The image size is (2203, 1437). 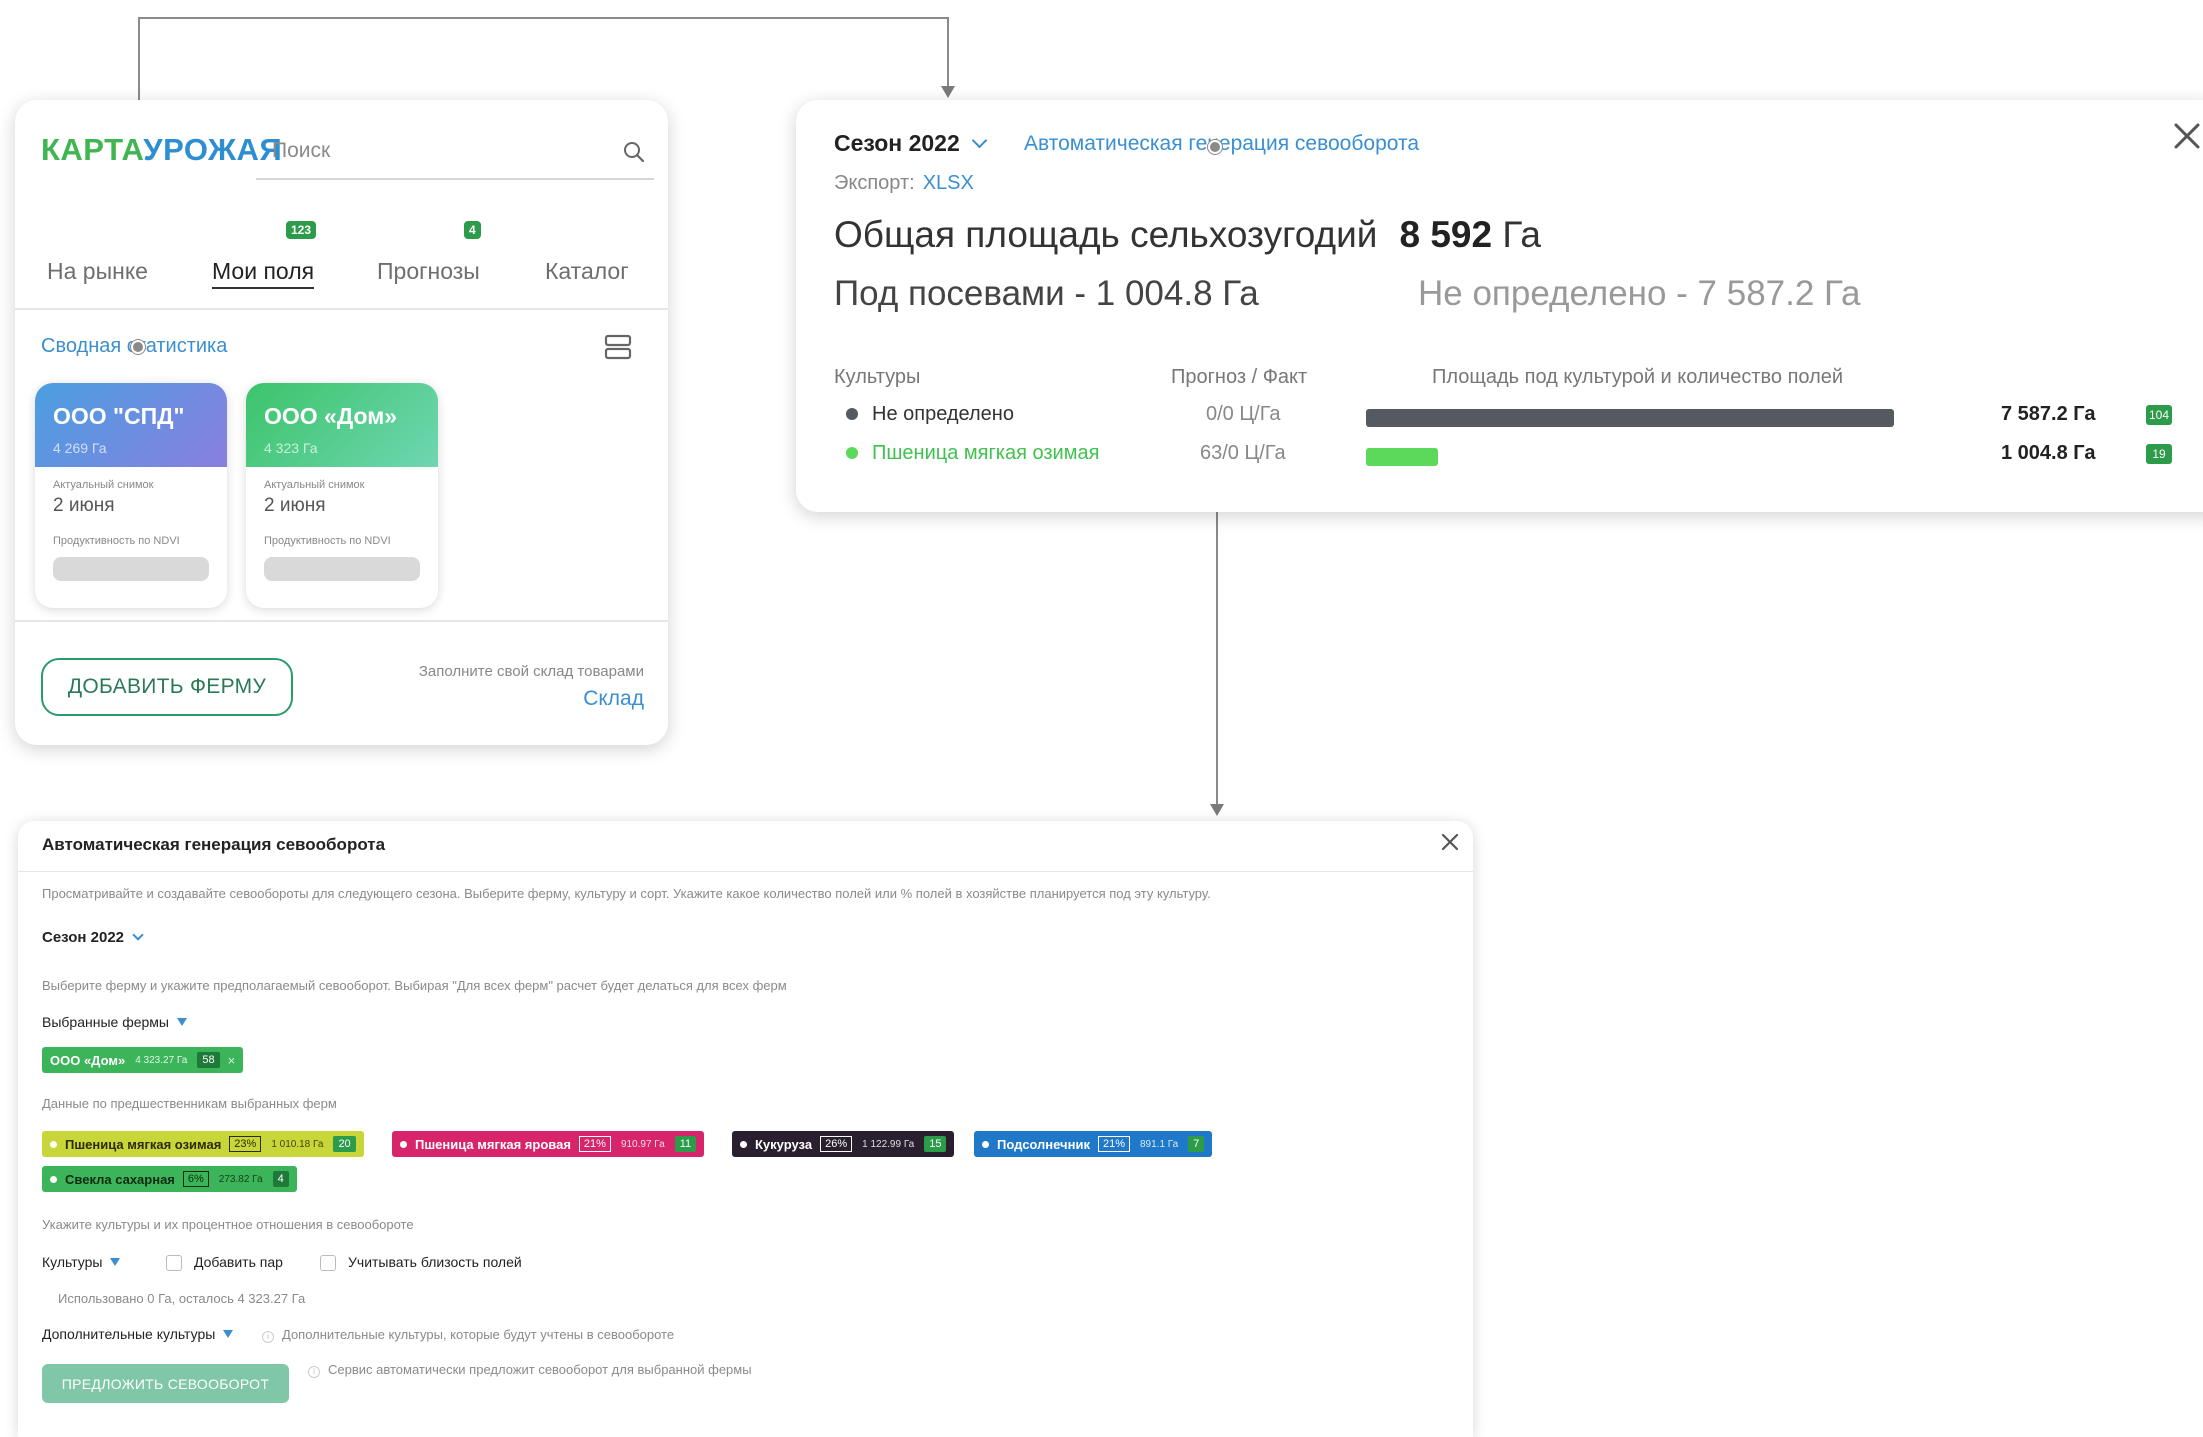 What do you see at coordinates (972, 453) in the screenshot?
I see `crop-row-winter-wheat: Пшеница мягкая озимая` at bounding box center [972, 453].